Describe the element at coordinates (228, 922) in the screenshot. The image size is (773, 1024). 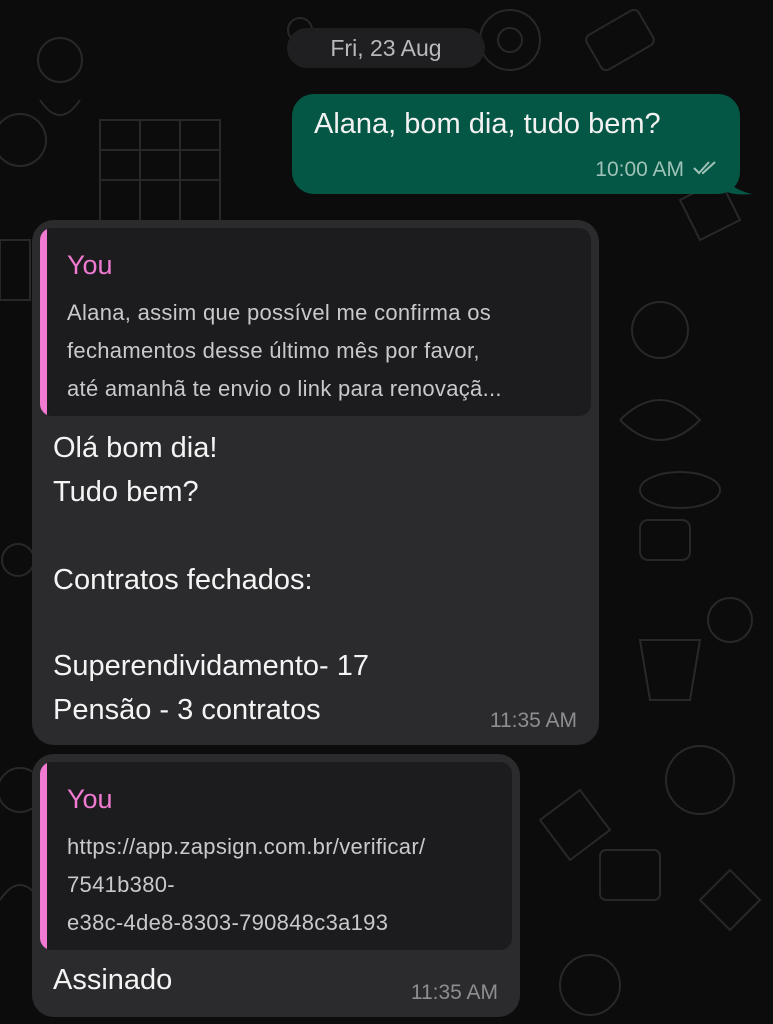
I see `quote-link-line: e38c-4de8-8303-790848c3a193` at that location.